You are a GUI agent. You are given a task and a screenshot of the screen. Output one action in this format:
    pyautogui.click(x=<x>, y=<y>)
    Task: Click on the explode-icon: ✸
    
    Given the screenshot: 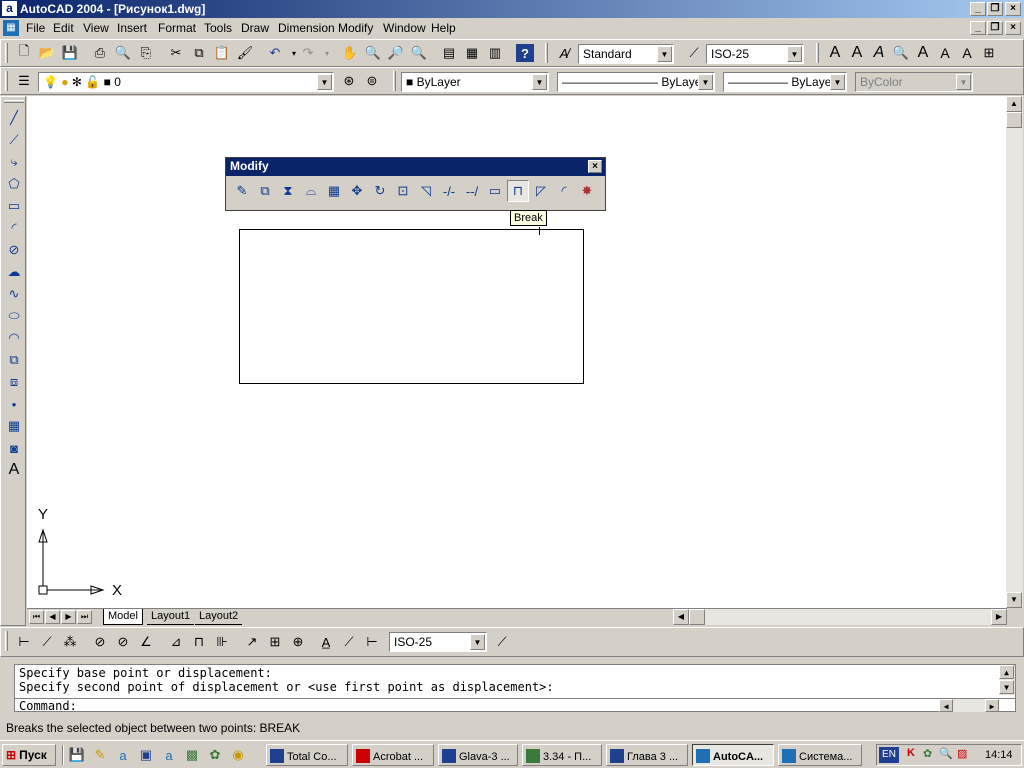 What is the action you would take?
    pyautogui.click(x=587, y=191)
    